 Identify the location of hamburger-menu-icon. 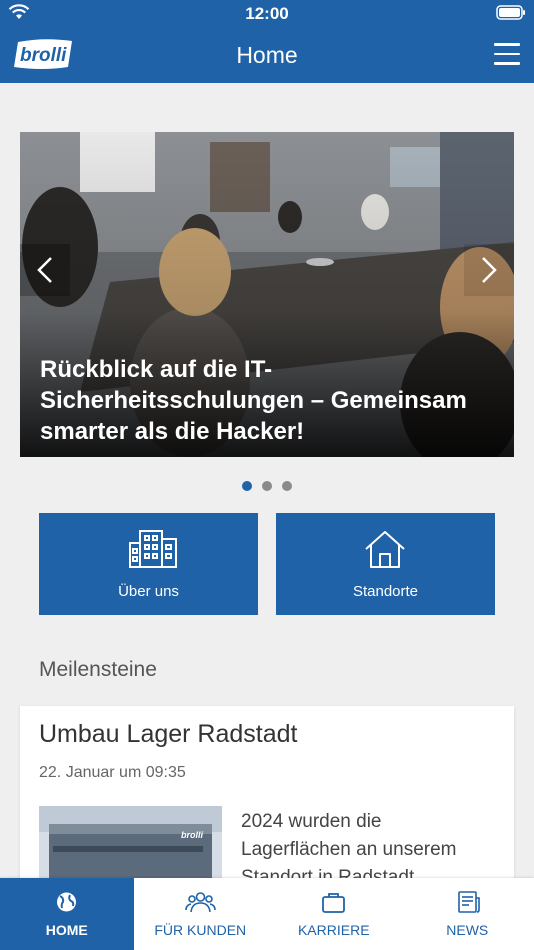
(507, 54).